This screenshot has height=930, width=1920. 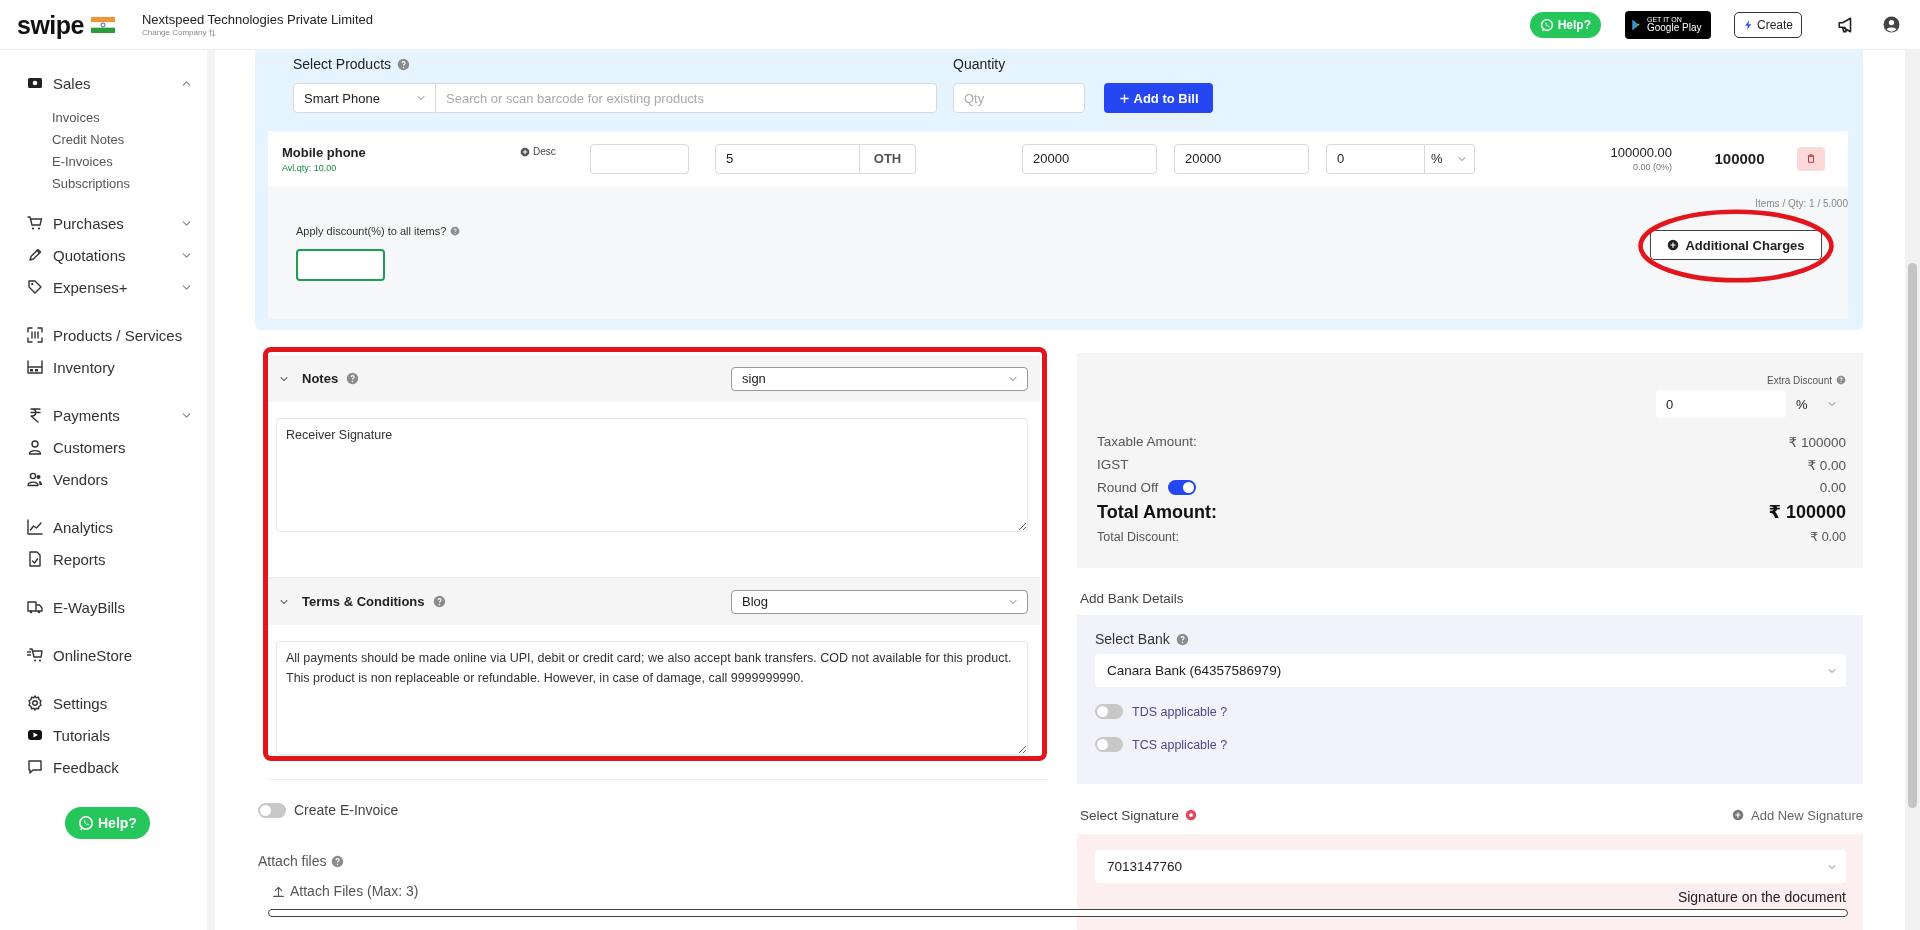 I want to click on notes-textarea: Receiver Signature, so click(x=652, y=475).